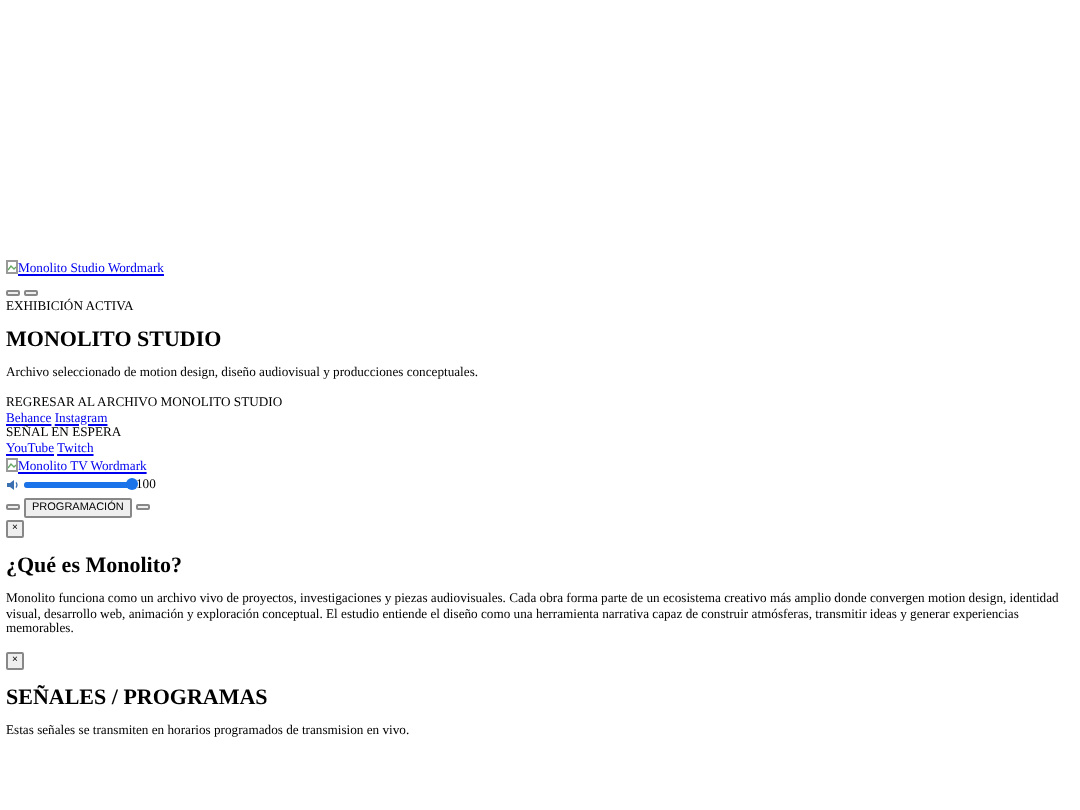 This screenshot has height=810, width=1080. What do you see at coordinates (78, 485) in the screenshot?
I see `volume-slider` at bounding box center [78, 485].